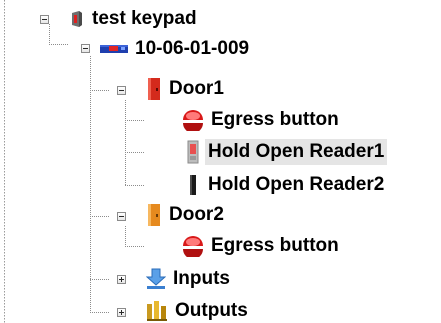 This screenshot has width=441, height=323. I want to click on keypad-icon, so click(77, 19).